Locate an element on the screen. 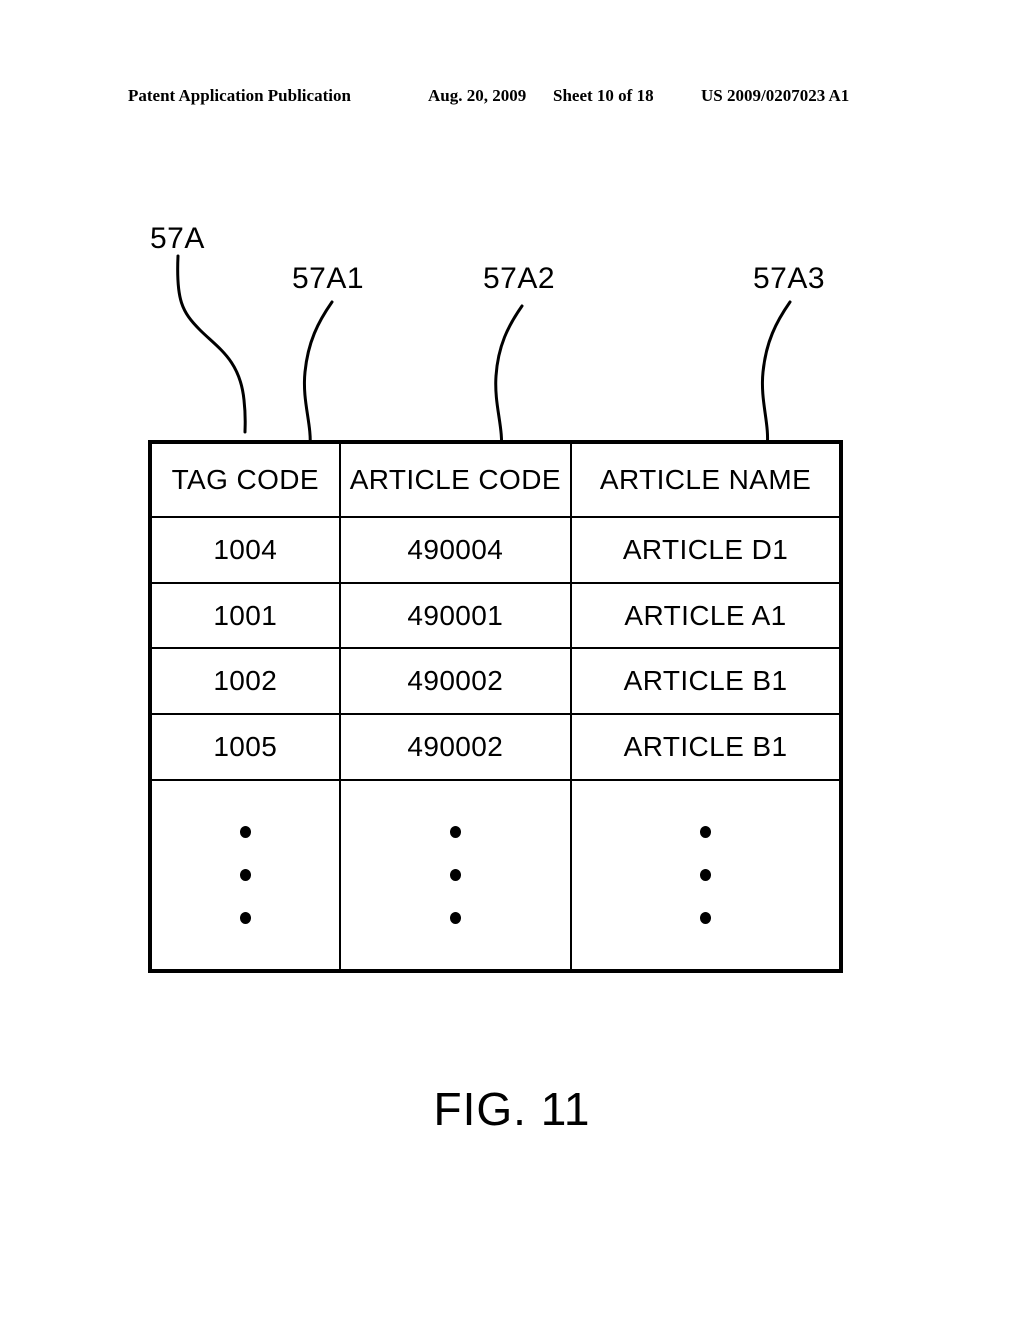 This screenshot has height=1320, width=1024. reference-label-column-3: 57A3 is located at coordinates (789, 278).